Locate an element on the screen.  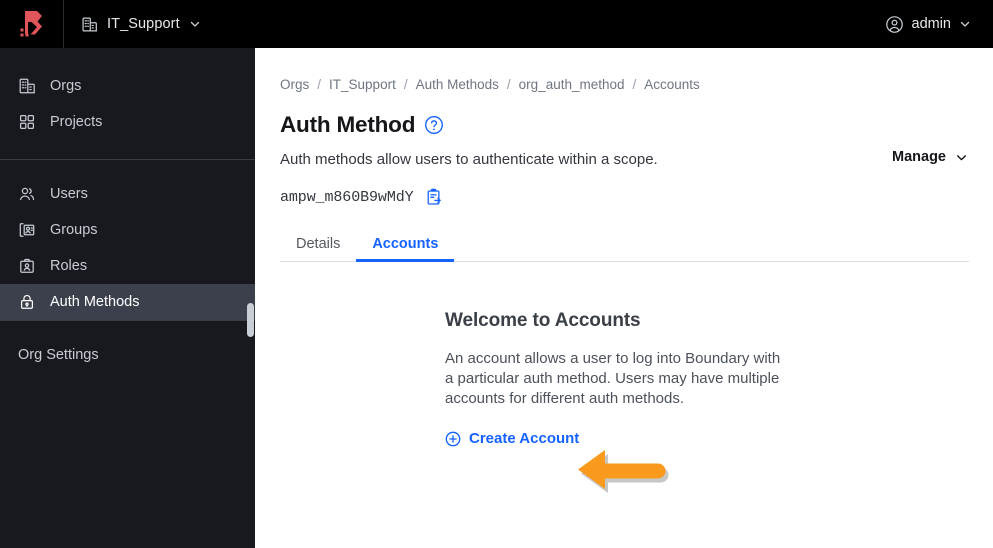
top-navigation-bar: IT_Support admin is located at coordinates (496, 24).